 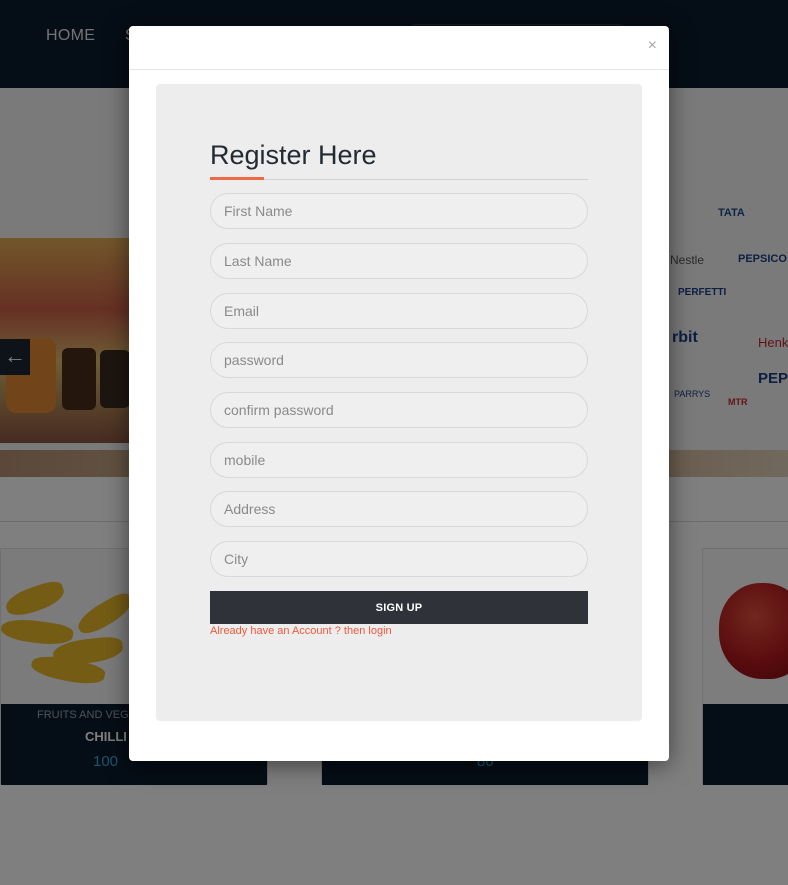 What do you see at coordinates (652, 46) in the screenshot?
I see `close-icon: ×` at bounding box center [652, 46].